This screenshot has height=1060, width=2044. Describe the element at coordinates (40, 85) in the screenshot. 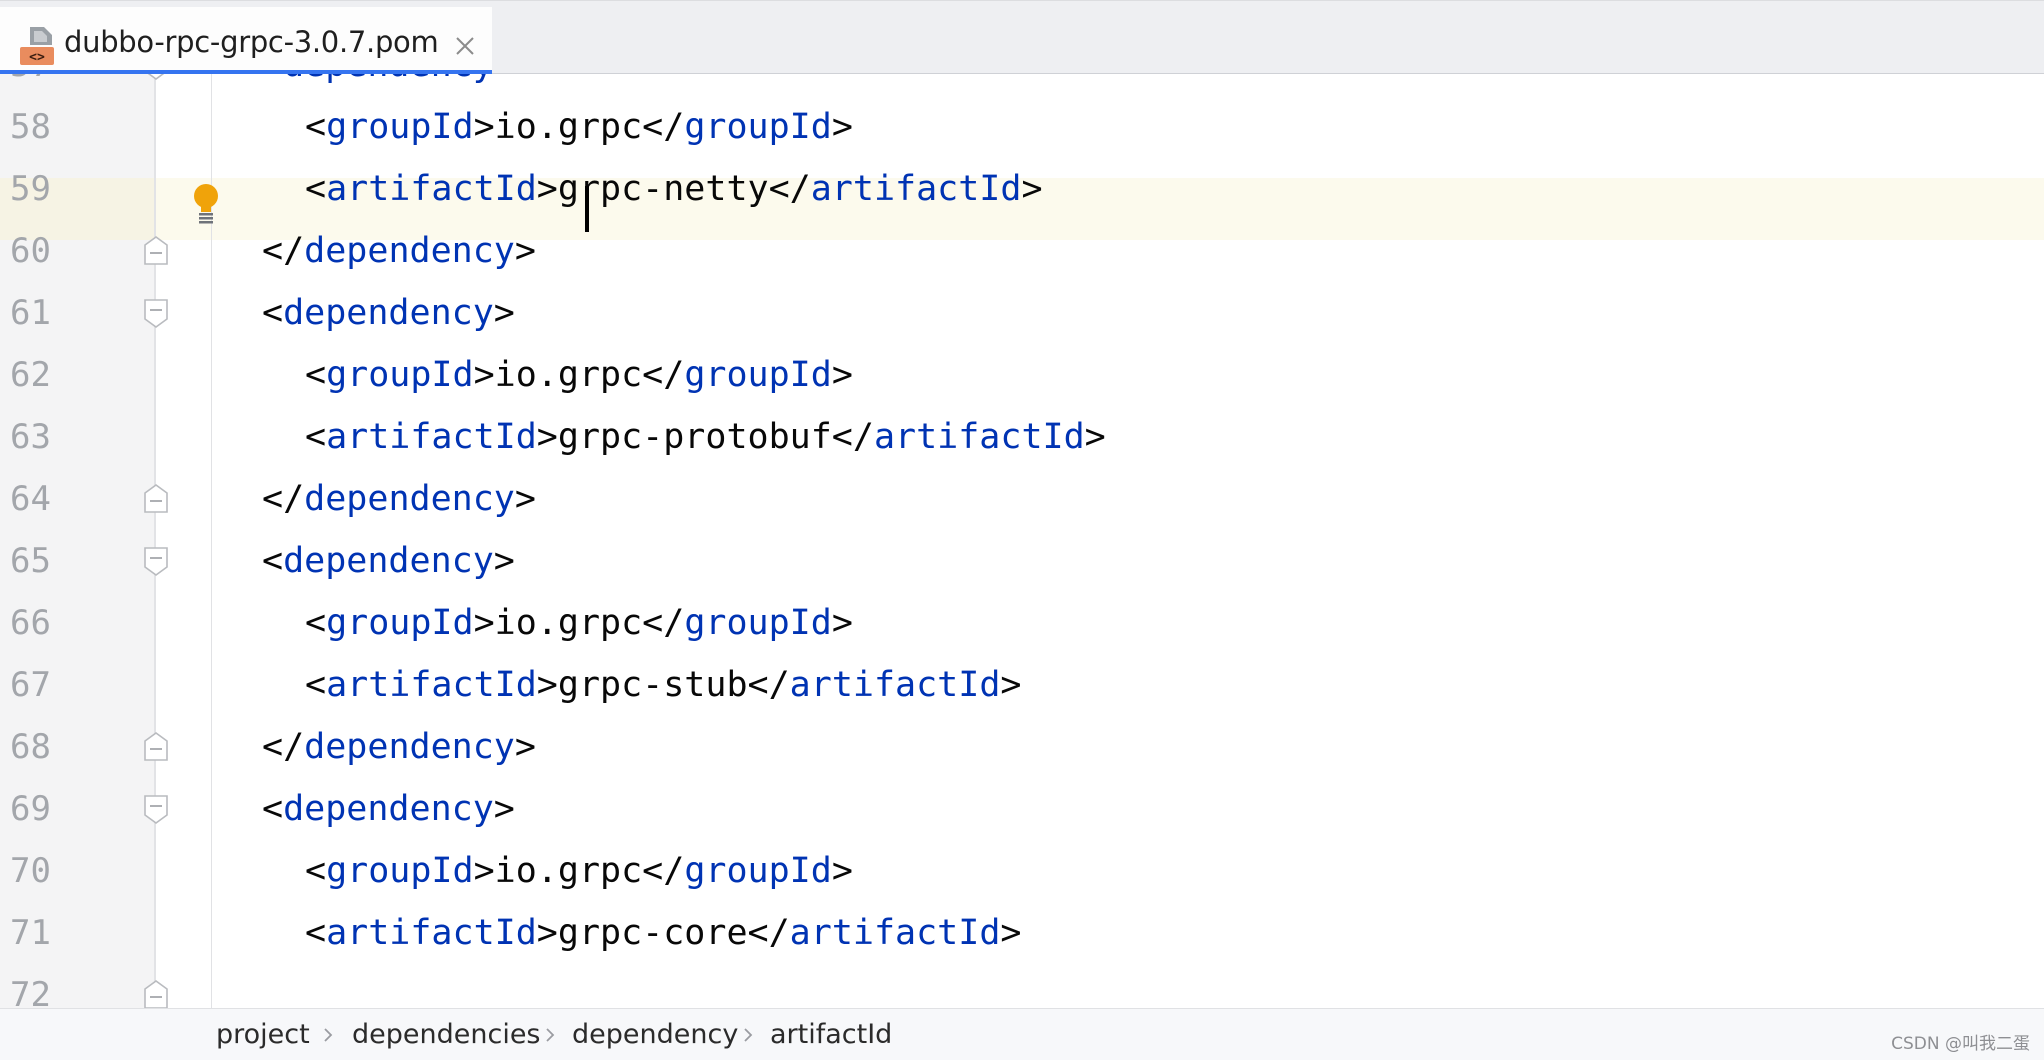

I see `line-number: 57` at that location.